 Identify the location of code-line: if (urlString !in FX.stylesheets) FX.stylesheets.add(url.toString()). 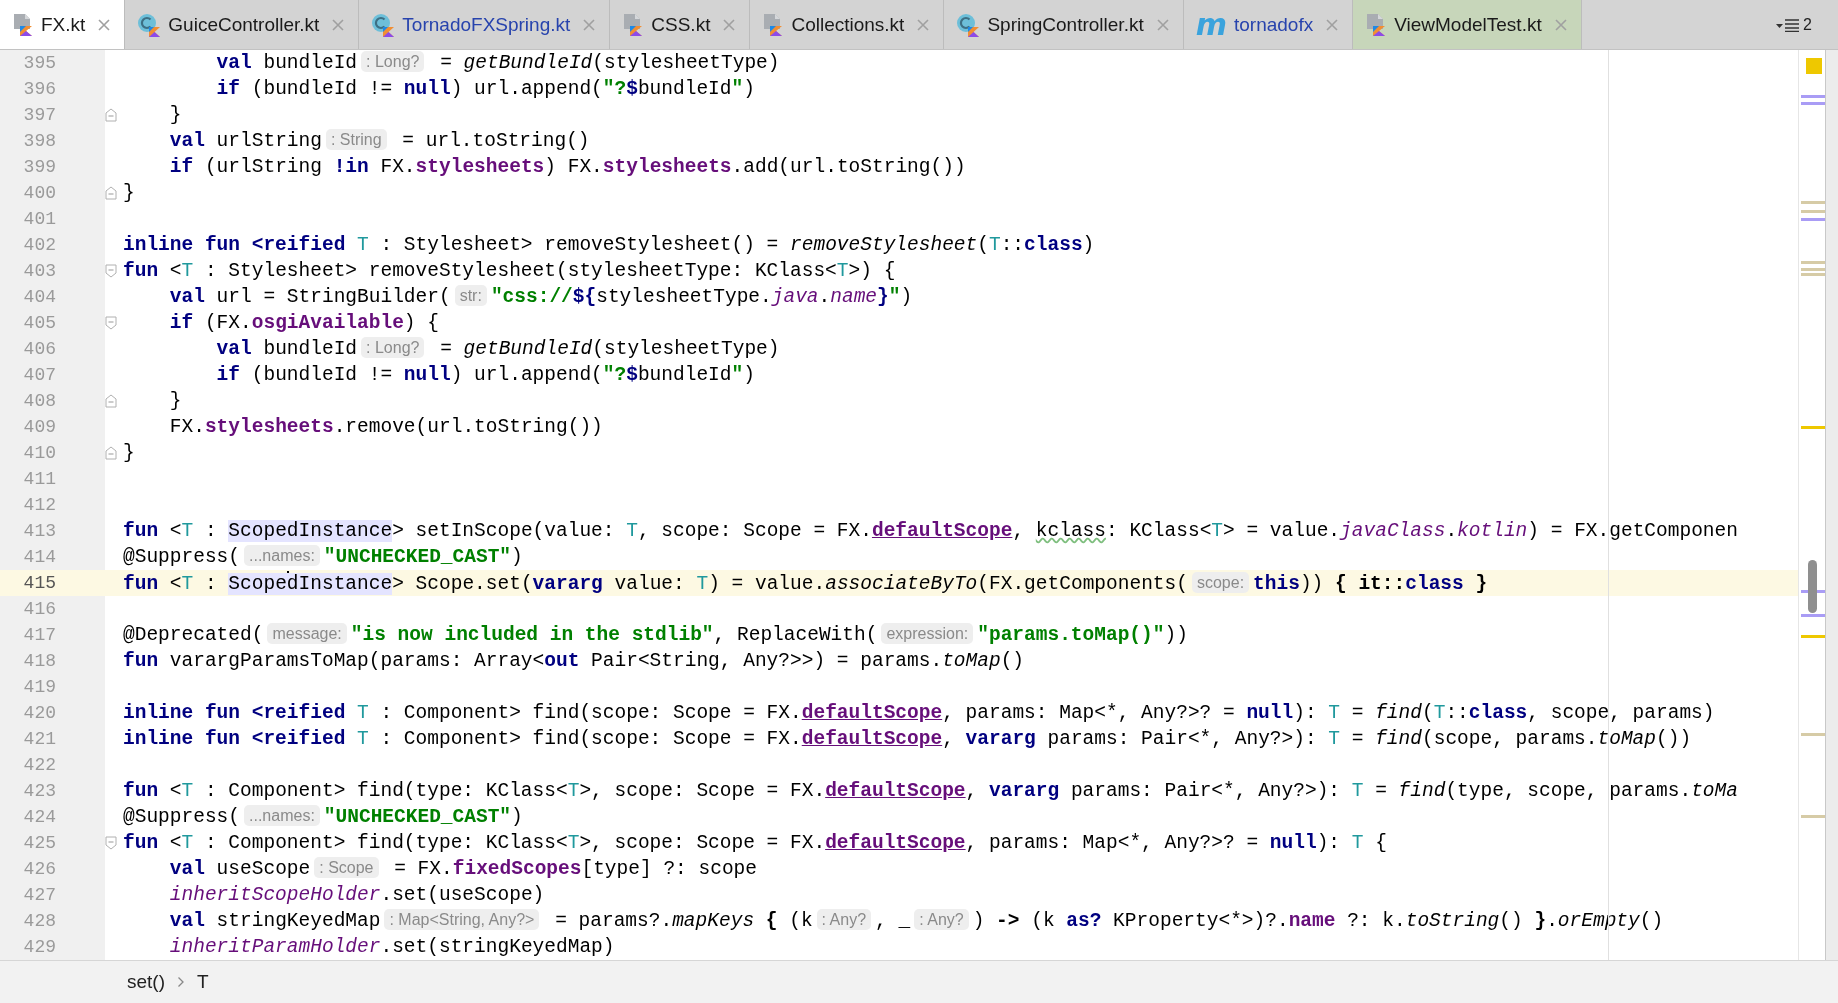
(567, 167).